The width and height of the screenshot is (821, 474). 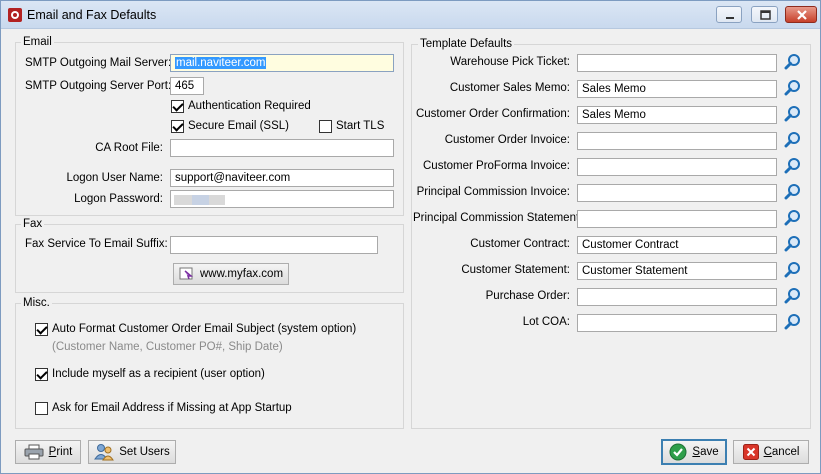 What do you see at coordinates (177, 126) in the screenshot?
I see `secure-ssl-checkbox` at bounding box center [177, 126].